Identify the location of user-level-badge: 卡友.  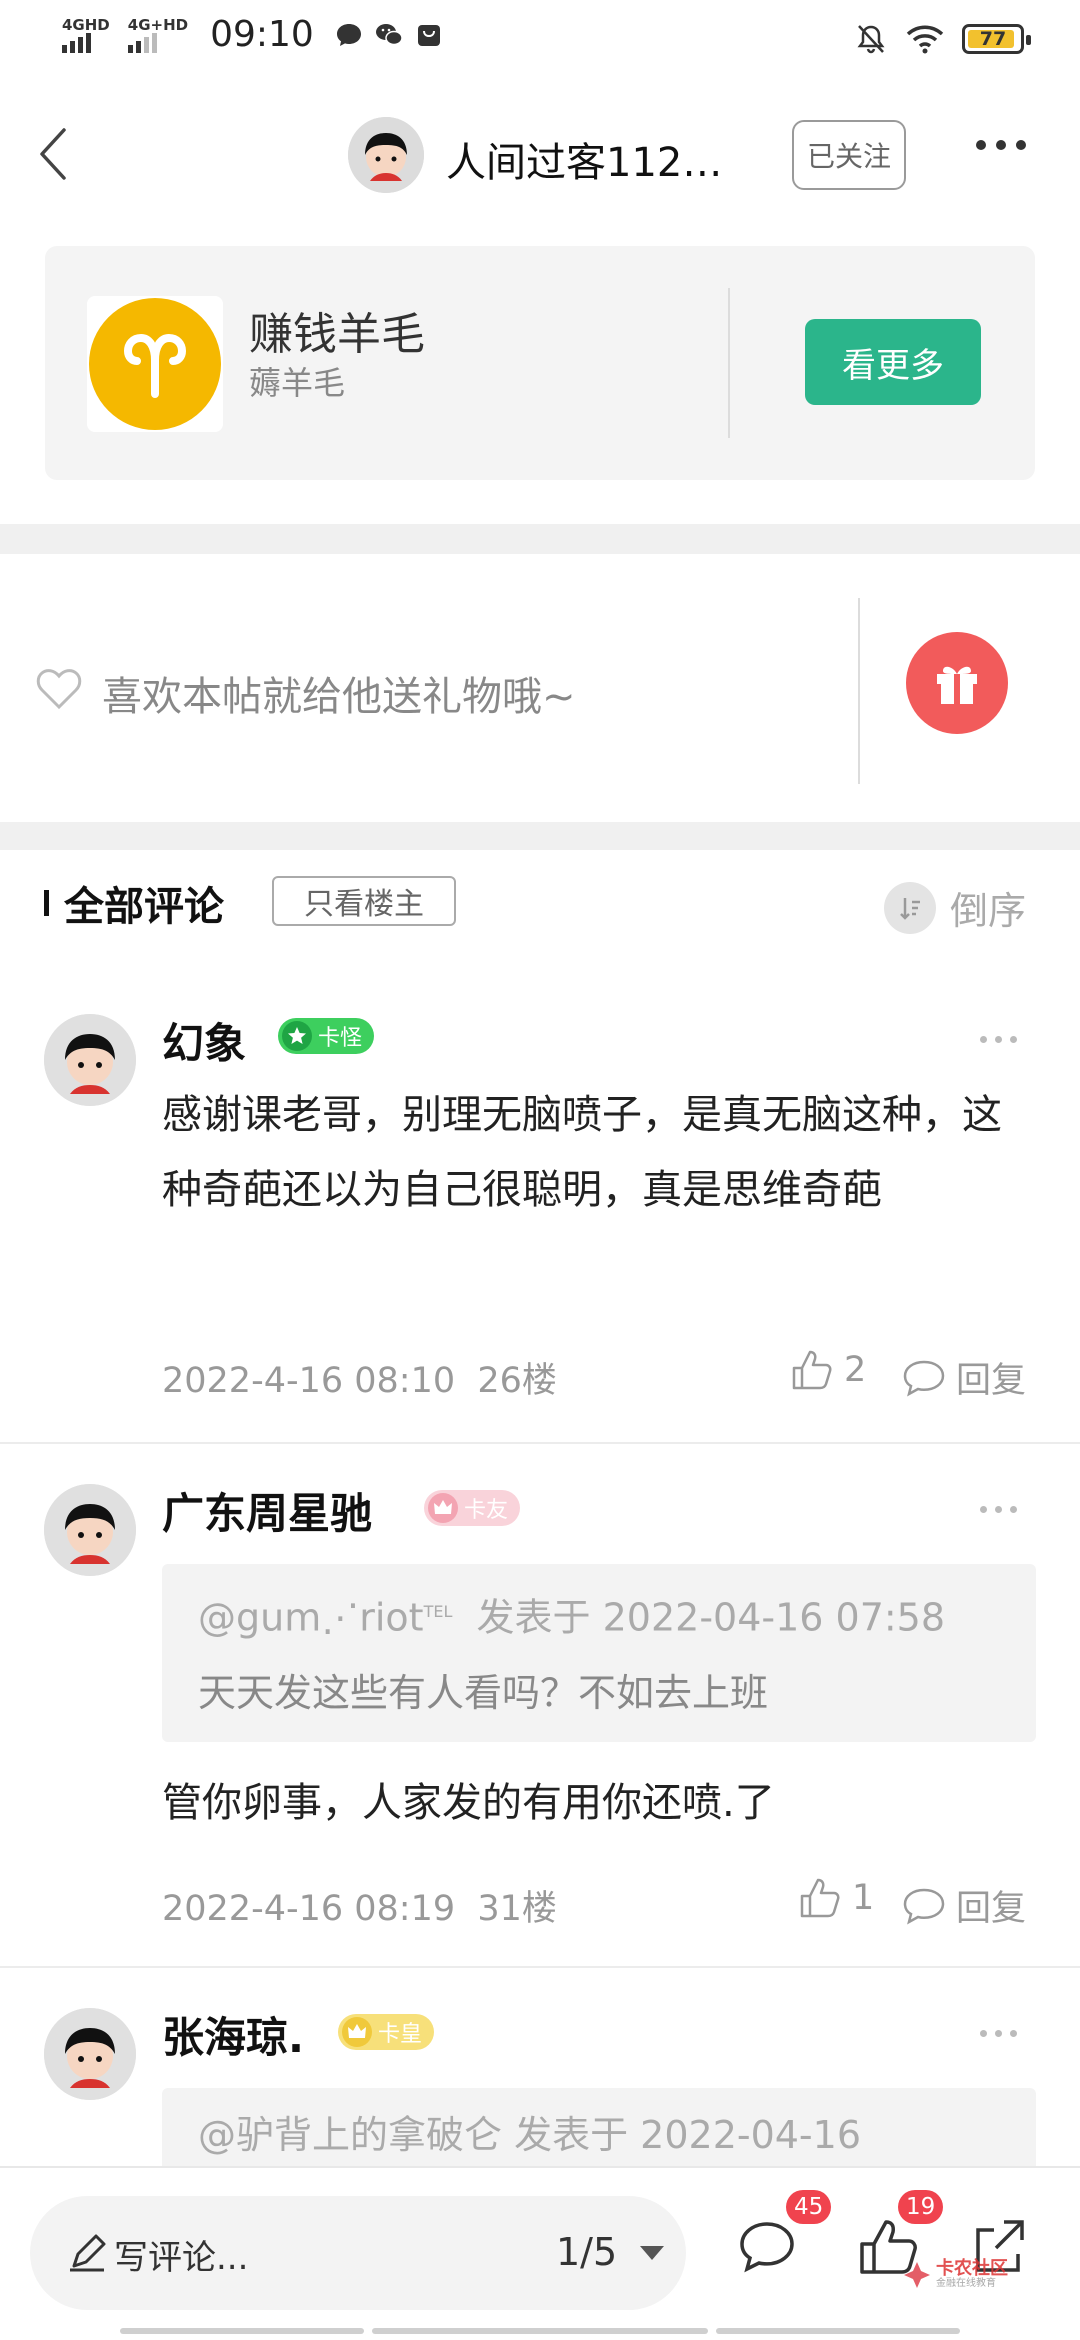
(472, 1508).